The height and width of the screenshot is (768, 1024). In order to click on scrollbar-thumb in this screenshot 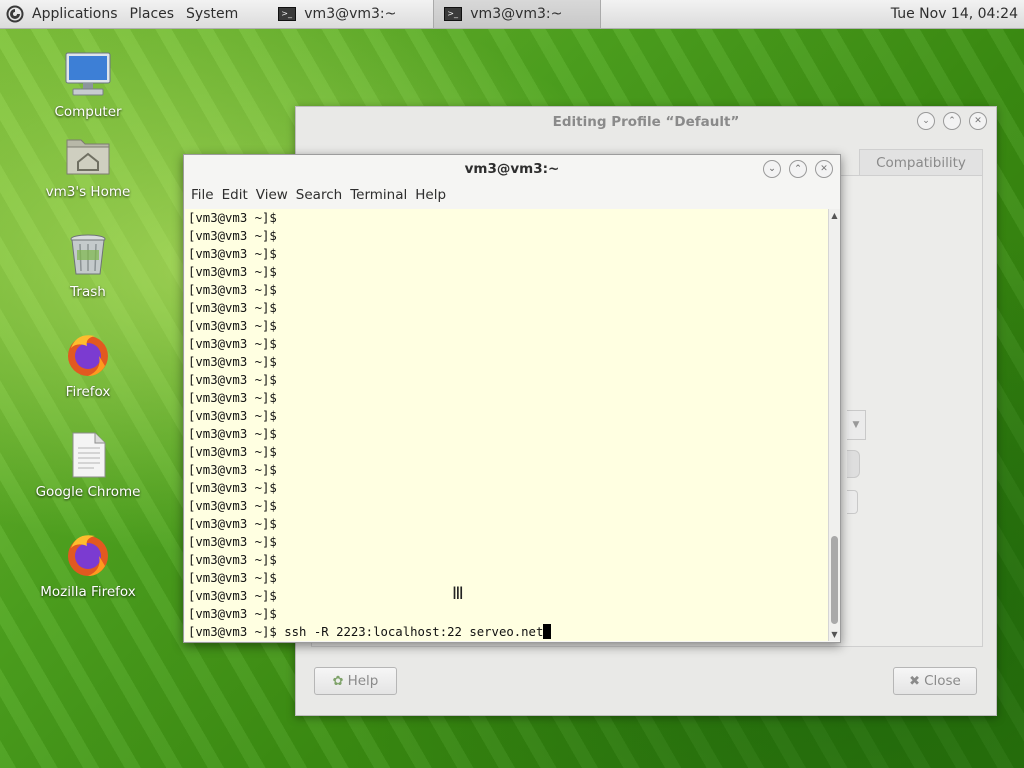, I will do `click(834, 580)`.